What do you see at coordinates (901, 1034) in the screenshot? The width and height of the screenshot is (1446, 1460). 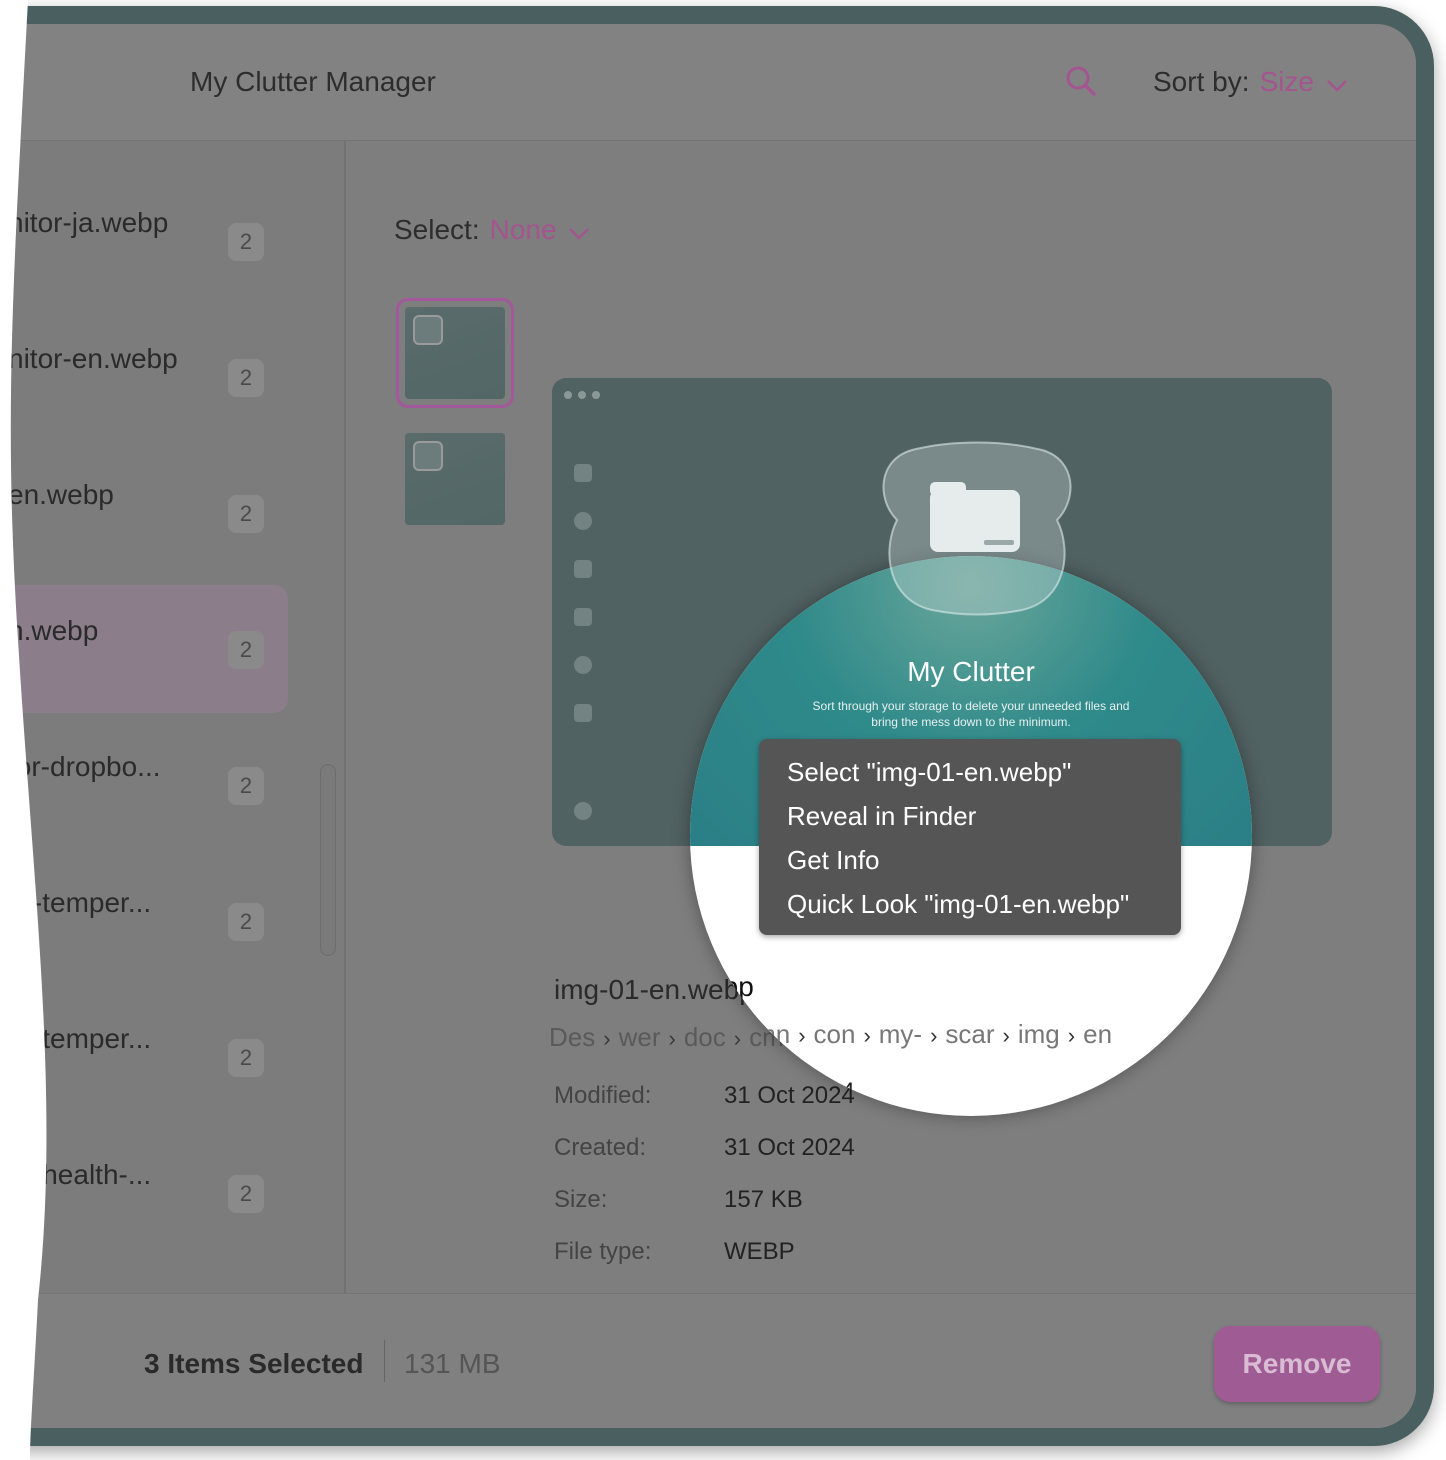 I see `file-path-magnified: Des›wer›doc›cmn›con›my-›scar›img›en` at bounding box center [901, 1034].